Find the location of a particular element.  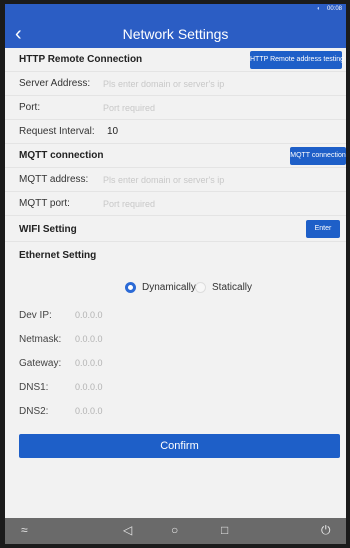

radio-dynamically: Dynamically is located at coordinates (160, 287).